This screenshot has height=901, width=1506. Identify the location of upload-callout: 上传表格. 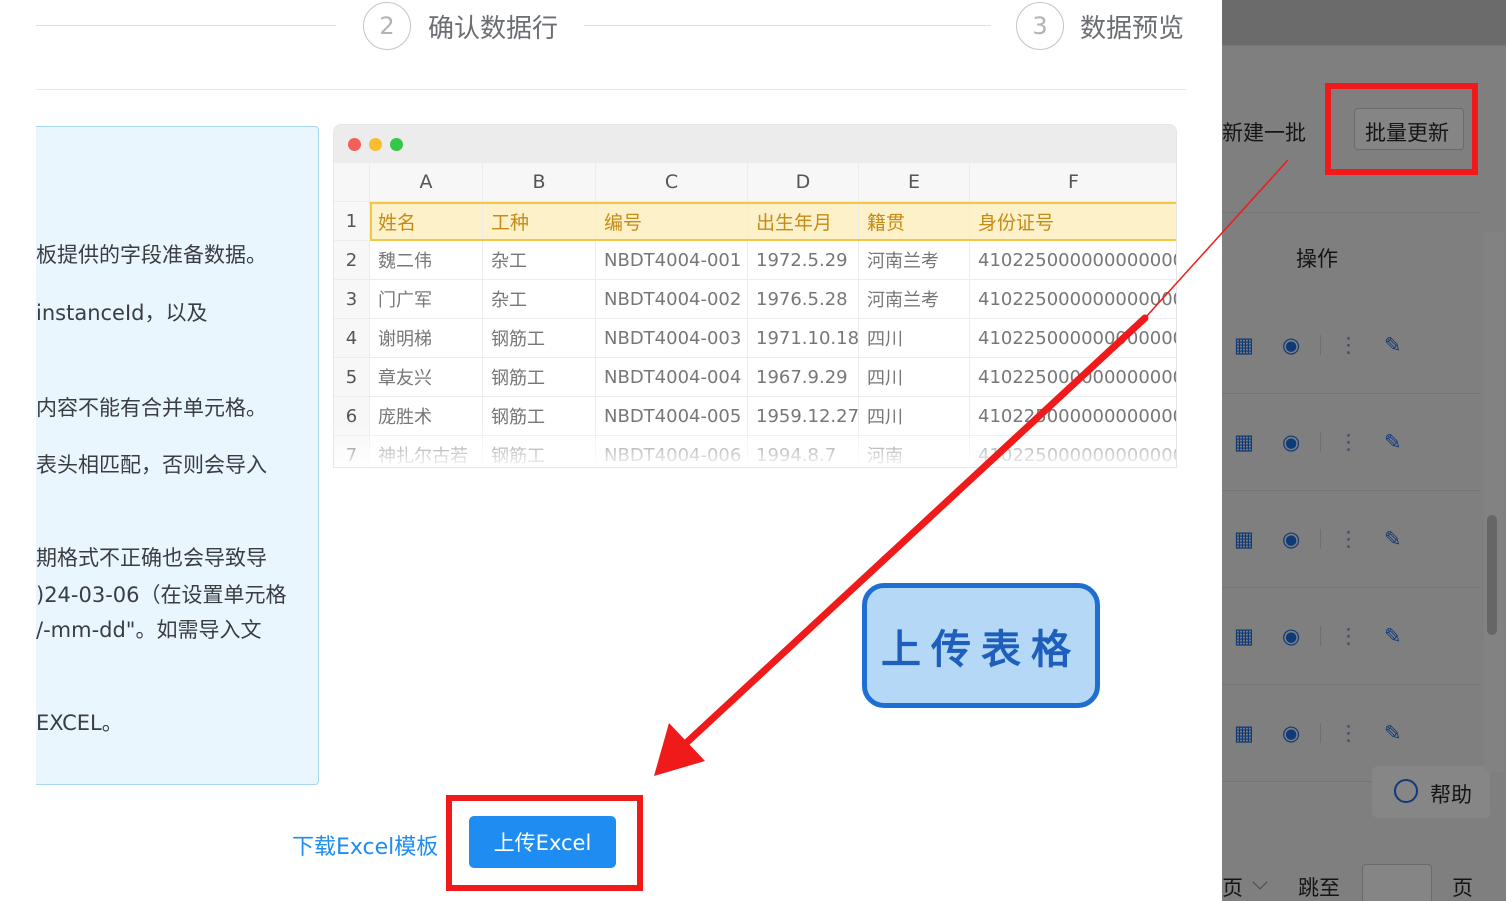
(981, 645).